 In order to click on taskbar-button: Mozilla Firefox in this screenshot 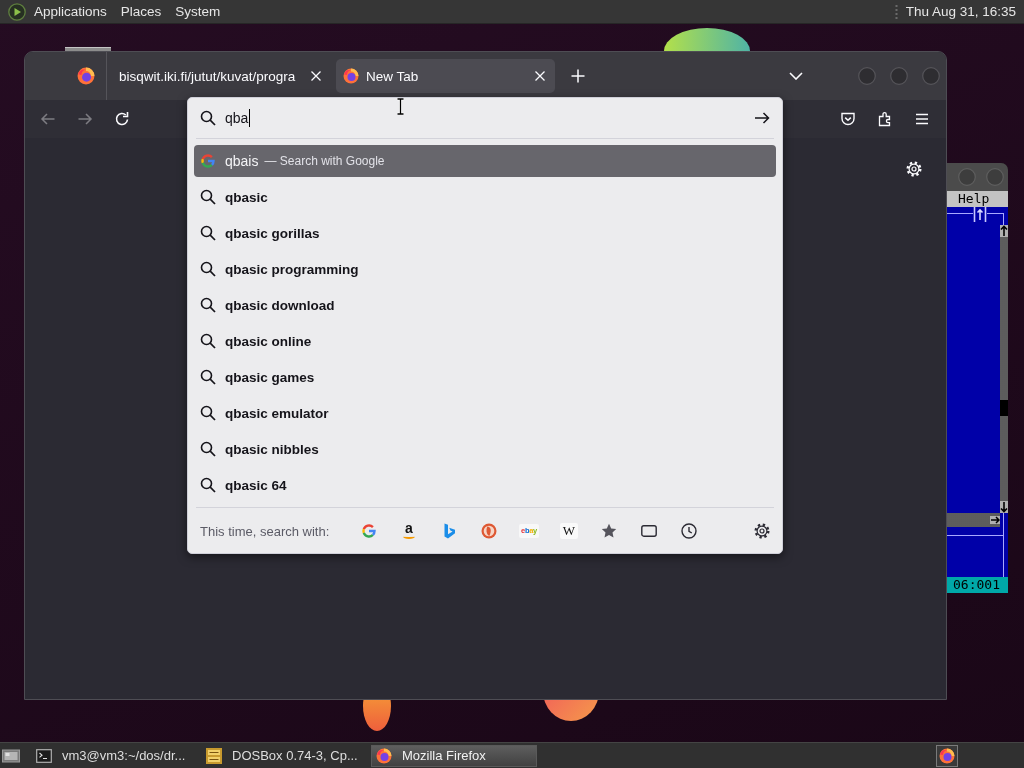, I will do `click(454, 755)`.